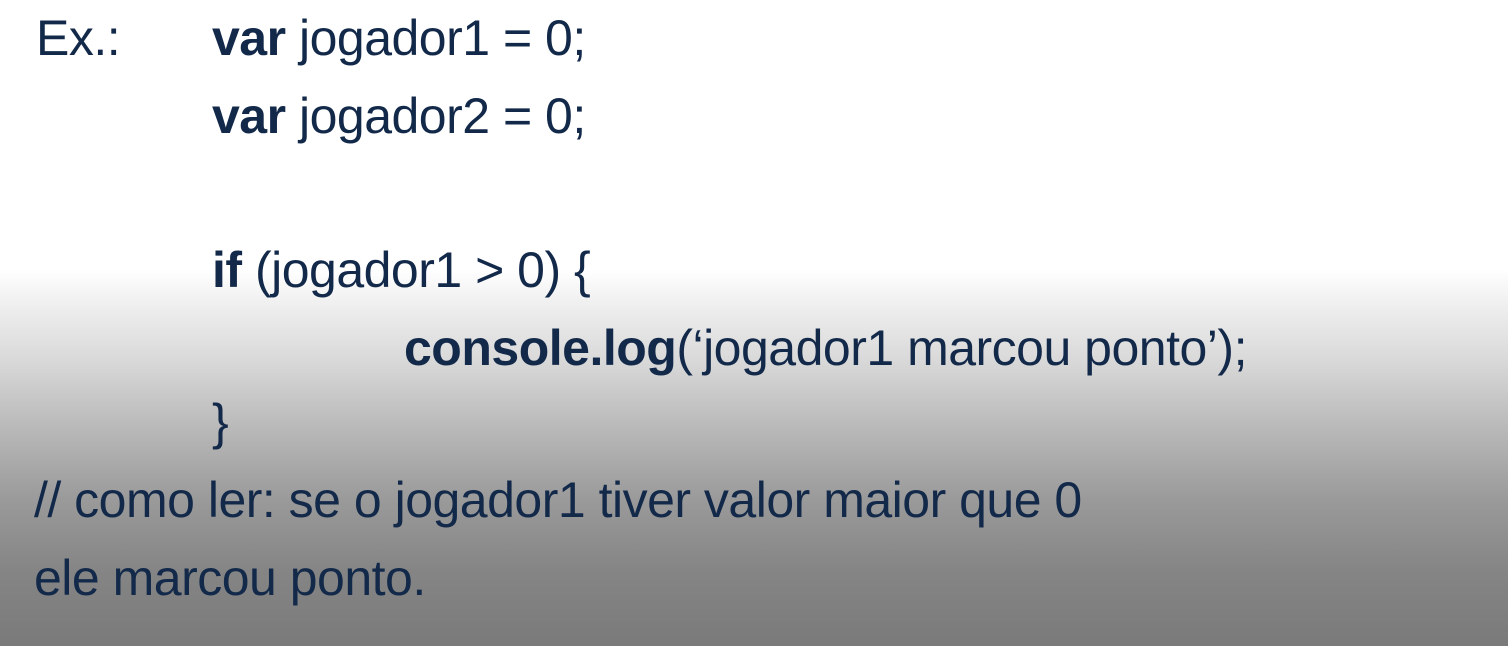 This screenshot has width=1508, height=646. Describe the element at coordinates (230, 578) in the screenshot. I see `comment-line-2: ele marcou ponto.` at that location.